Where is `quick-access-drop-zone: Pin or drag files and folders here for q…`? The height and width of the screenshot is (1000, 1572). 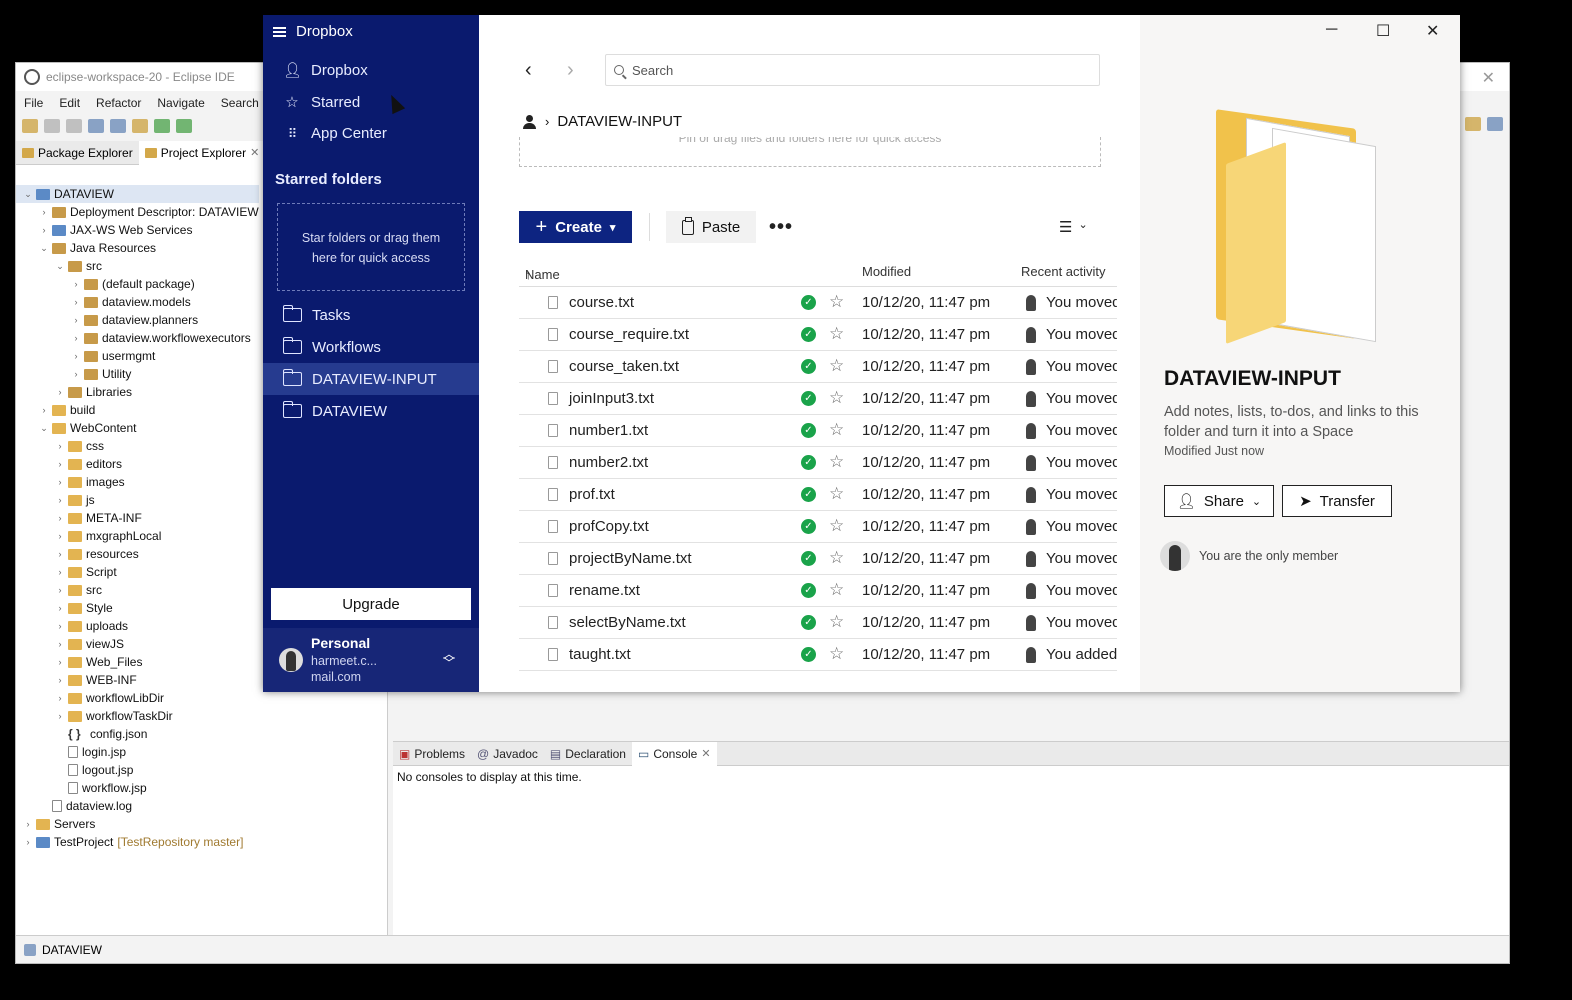 quick-access-drop-zone: Pin or drag files and folders here for q… is located at coordinates (810, 152).